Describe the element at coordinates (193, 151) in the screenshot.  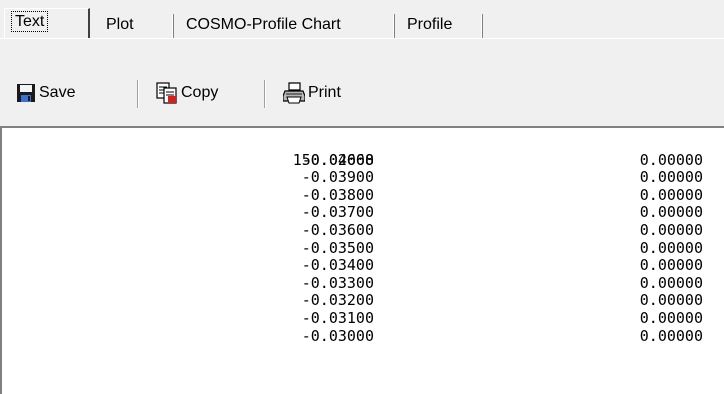
I see `header-row: 150.02668` at that location.